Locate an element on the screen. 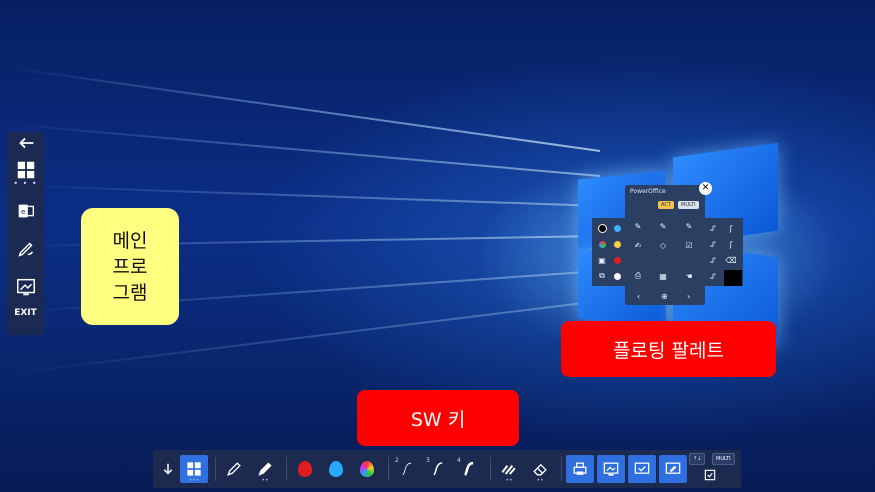  printer-icon: ⎙ is located at coordinates (638, 276).